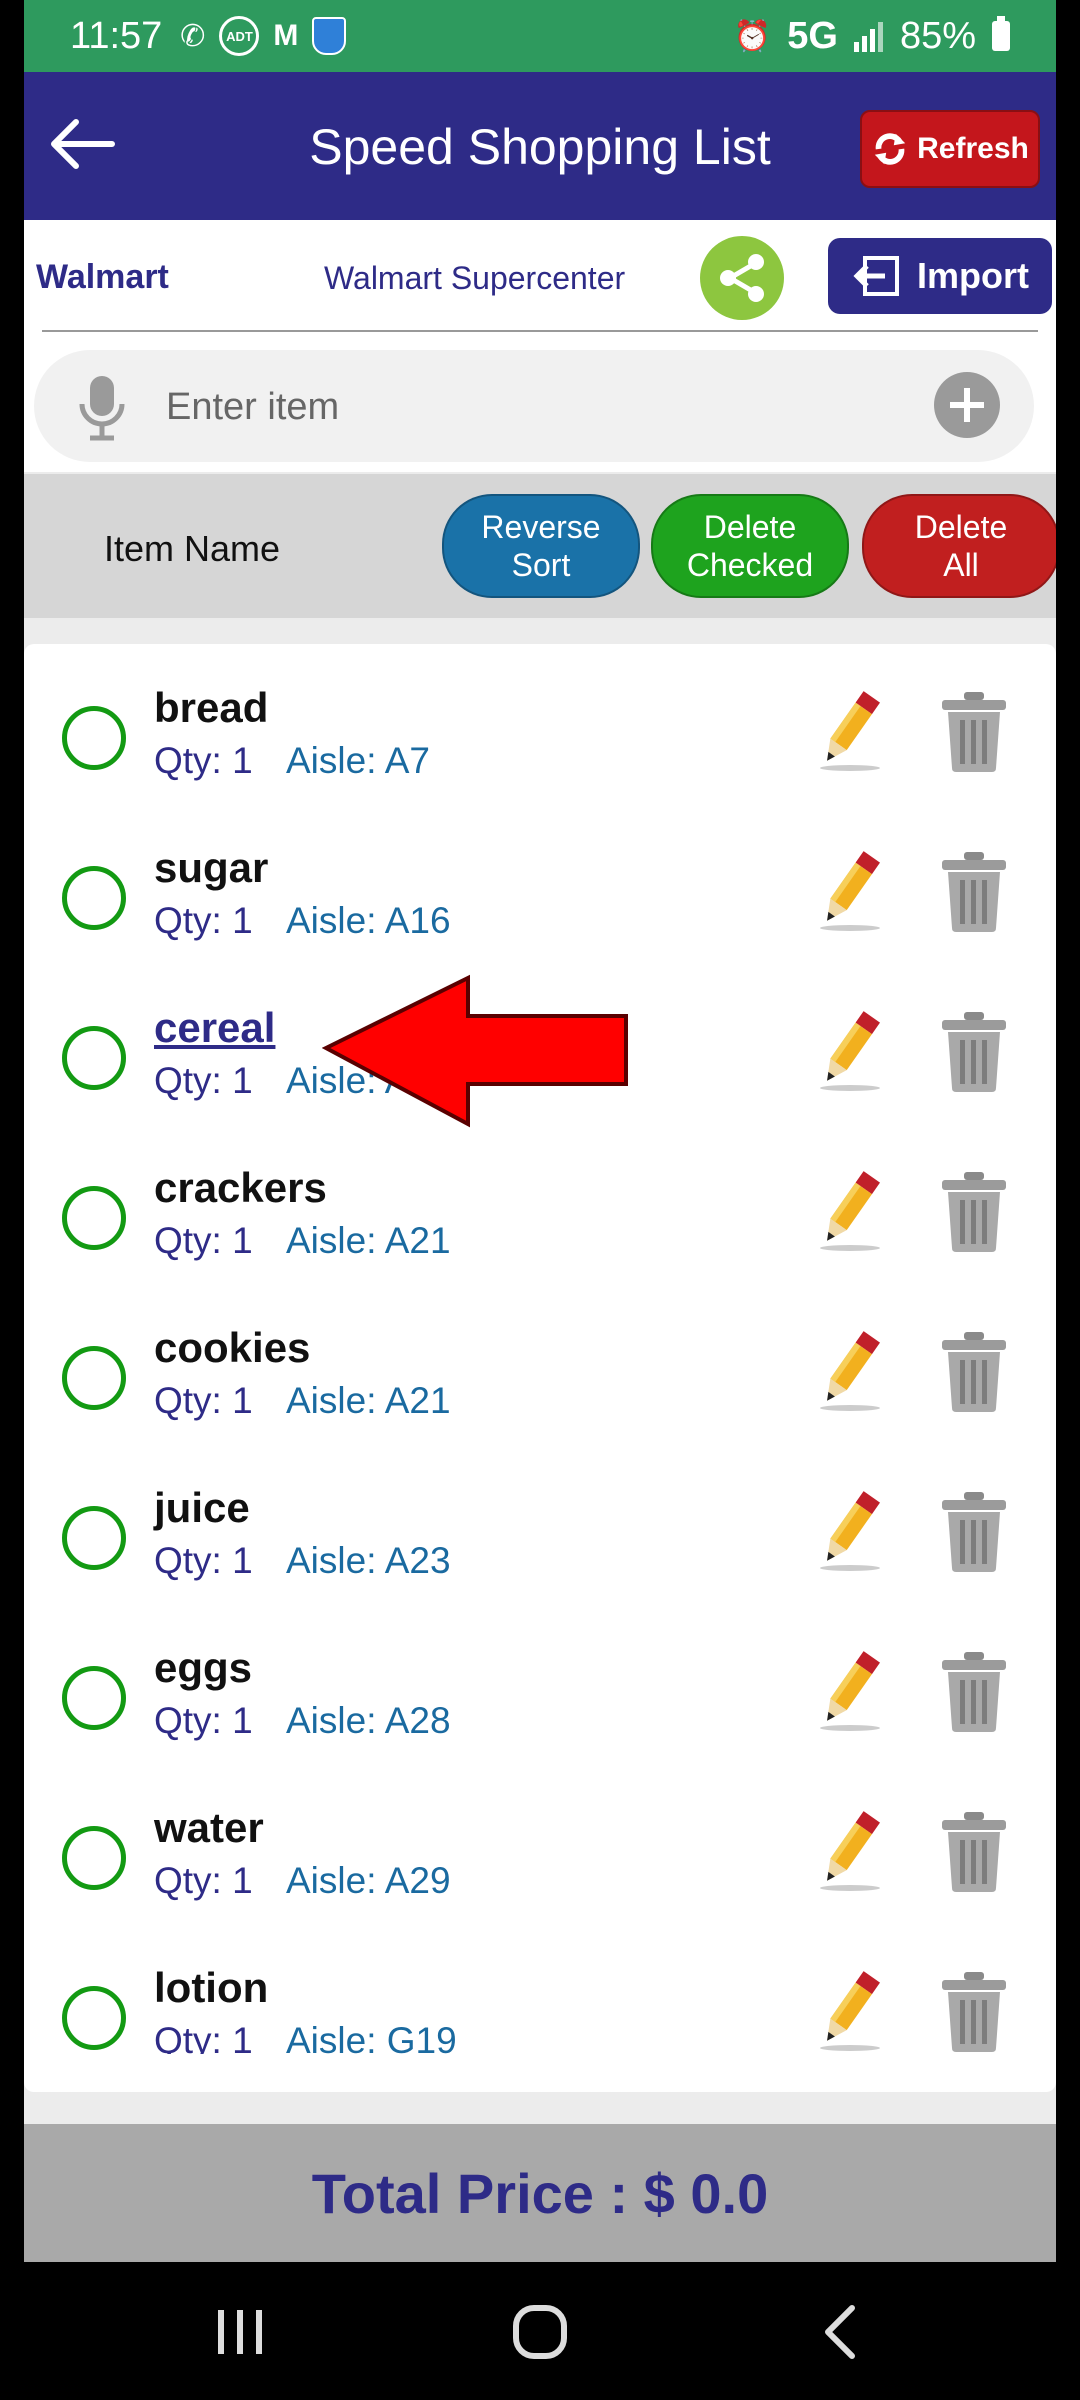 The image size is (1080, 2400). I want to click on sort-label: Item Name, so click(192, 549).